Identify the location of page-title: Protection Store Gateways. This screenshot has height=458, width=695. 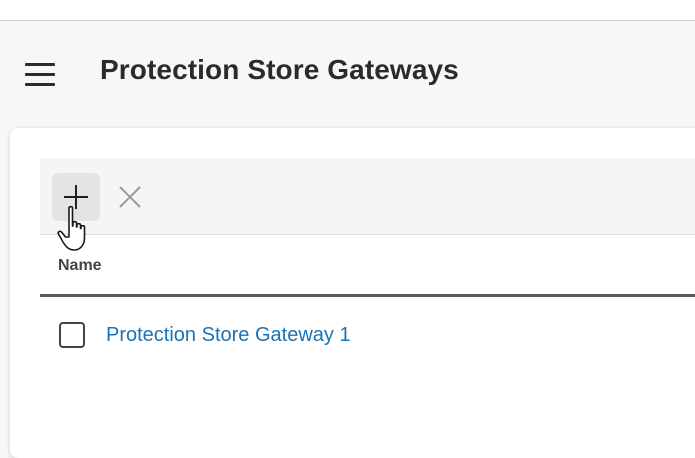
(279, 69).